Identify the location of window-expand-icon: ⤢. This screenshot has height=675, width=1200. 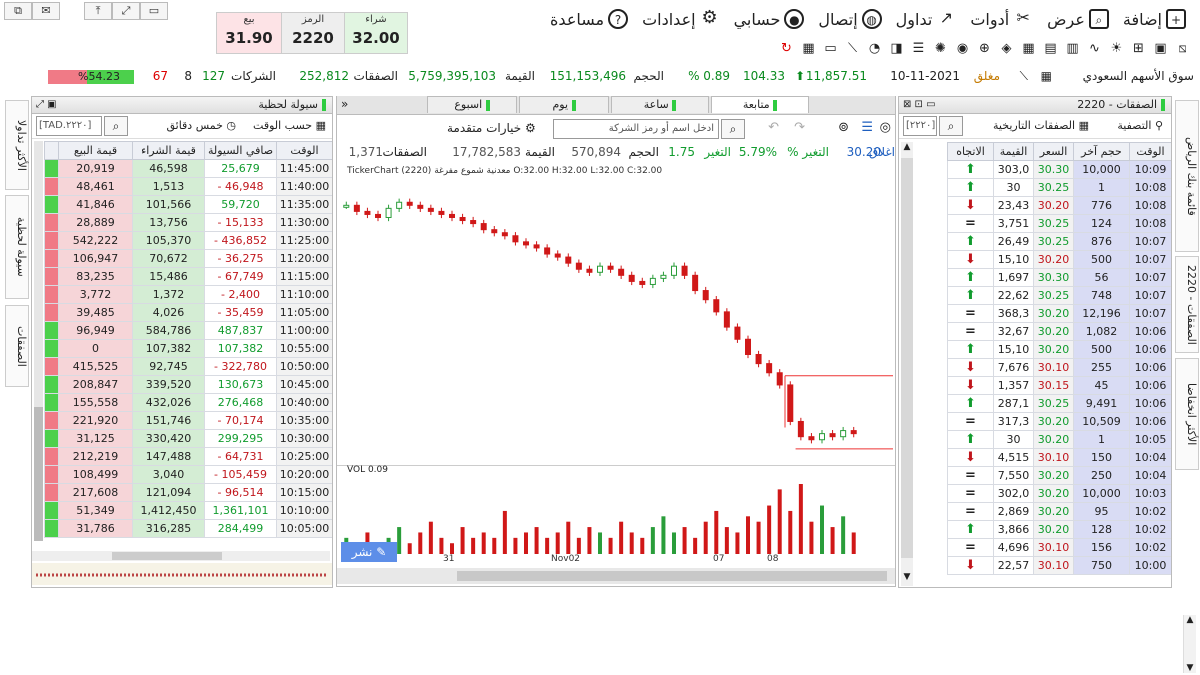
(126, 11).